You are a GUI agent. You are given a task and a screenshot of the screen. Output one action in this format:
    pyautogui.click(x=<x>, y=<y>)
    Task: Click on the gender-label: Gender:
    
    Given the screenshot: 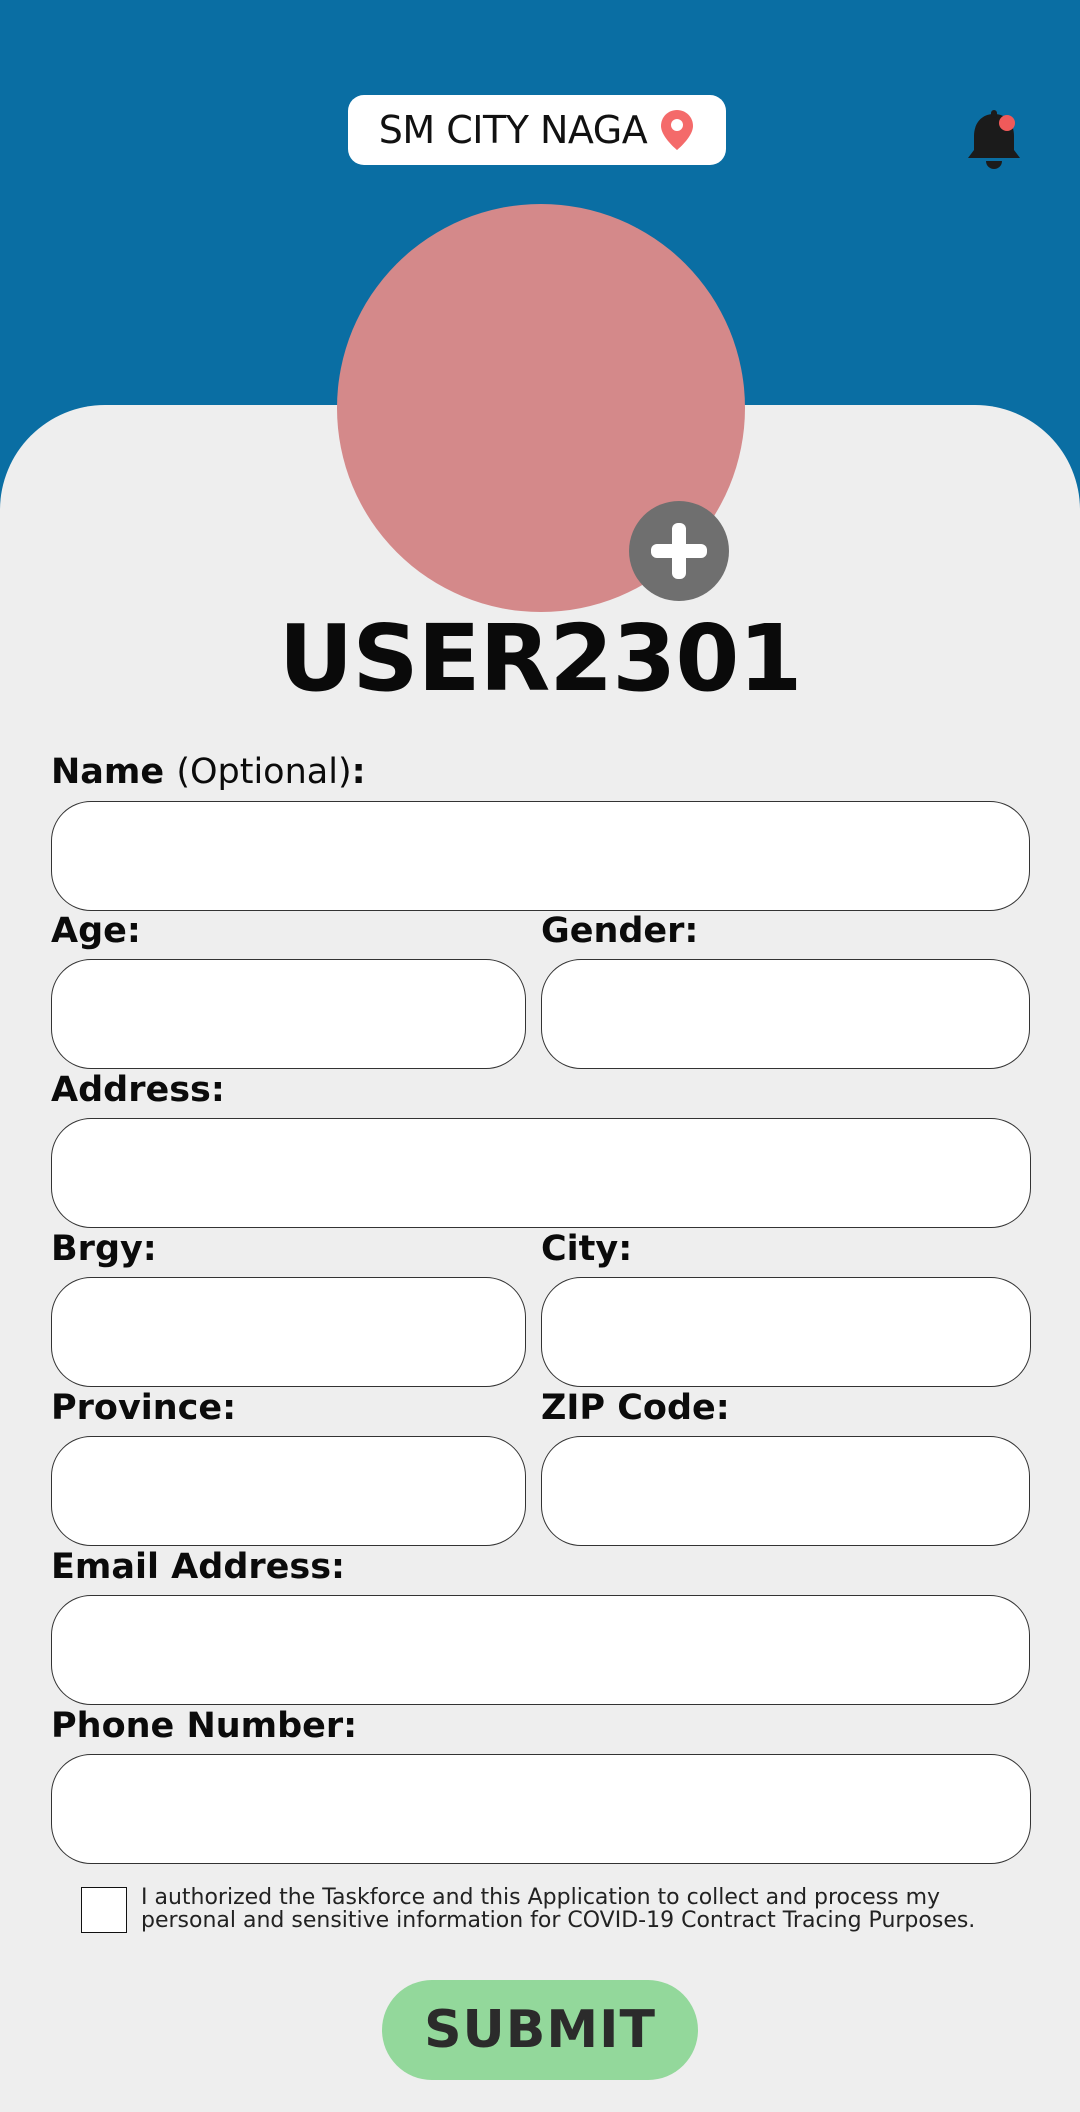 What is the action you would take?
    pyautogui.click(x=620, y=931)
    